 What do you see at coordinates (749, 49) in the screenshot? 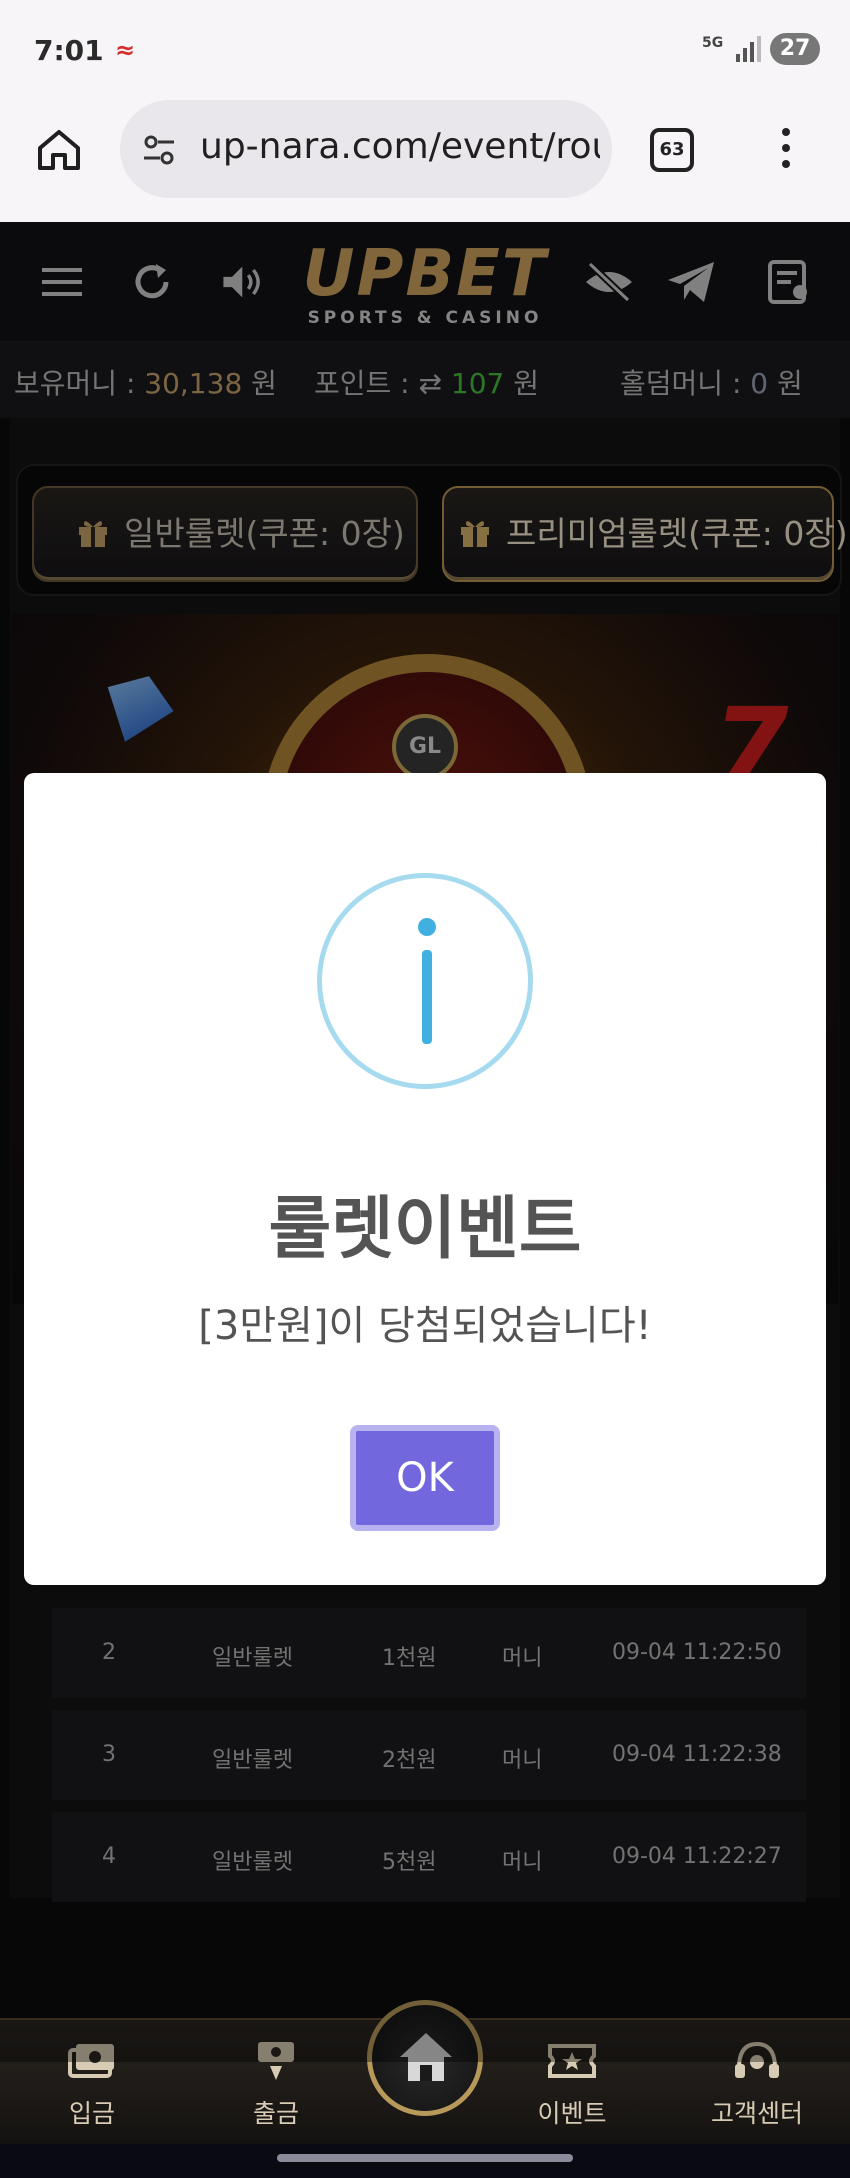
I see `signal-icon` at bounding box center [749, 49].